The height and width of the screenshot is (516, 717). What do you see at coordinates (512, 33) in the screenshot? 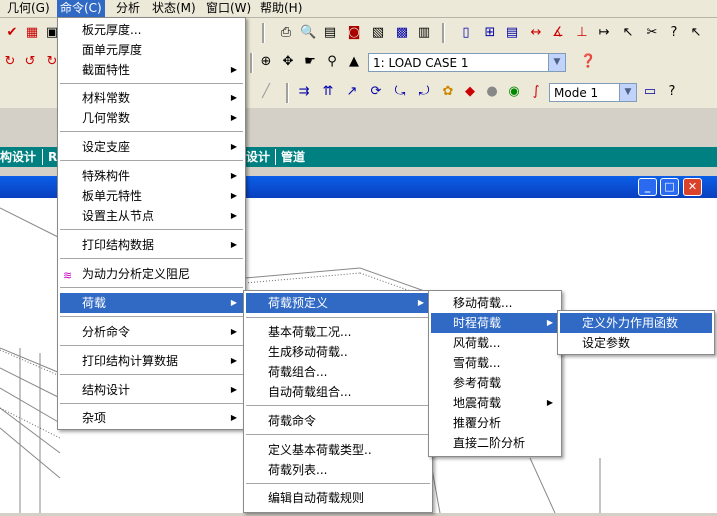
I see `table-icon: ▤` at bounding box center [512, 33].